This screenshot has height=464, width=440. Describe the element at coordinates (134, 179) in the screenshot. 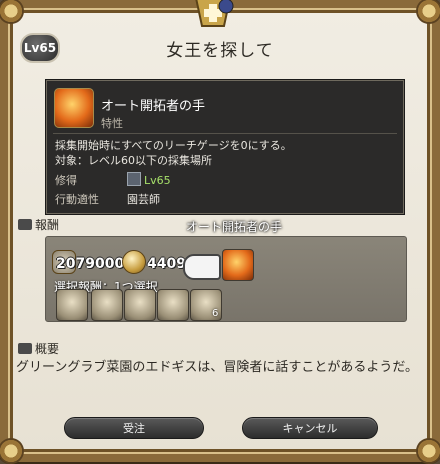

I see `job-icon` at that location.